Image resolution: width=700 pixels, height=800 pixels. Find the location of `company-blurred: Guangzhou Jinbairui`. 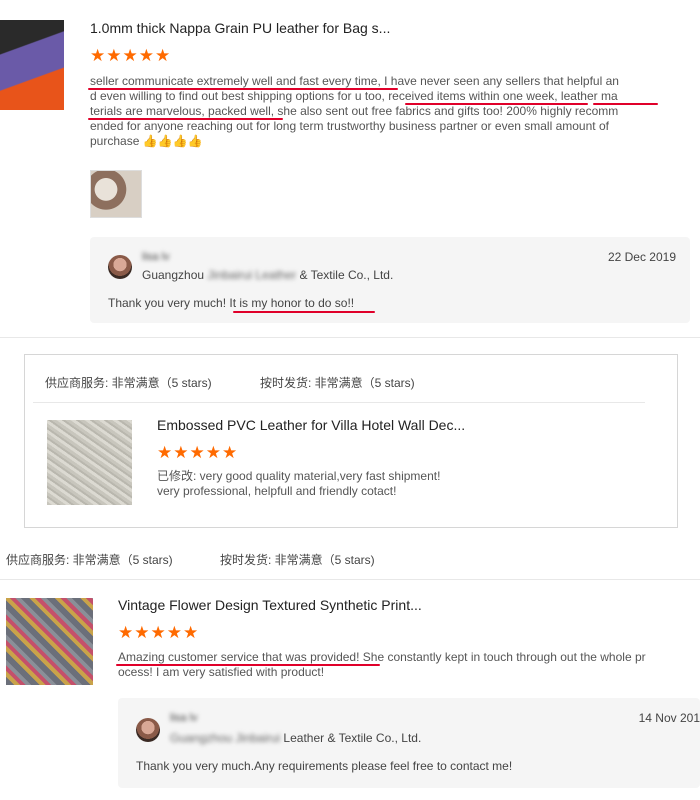

company-blurred: Guangzhou Jinbairui is located at coordinates (225, 738).